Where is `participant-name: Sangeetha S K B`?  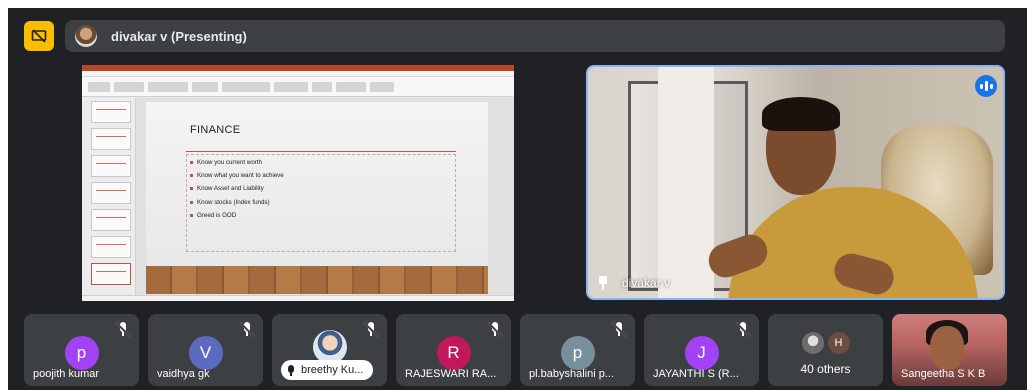 participant-name: Sangeetha S K B is located at coordinates (943, 374).